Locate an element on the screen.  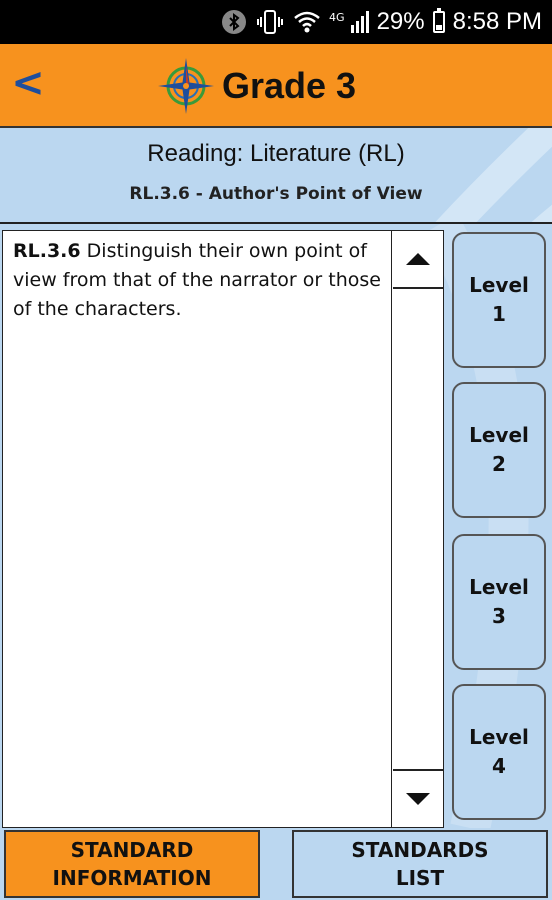
clock: 8:58 PM is located at coordinates (497, 21).